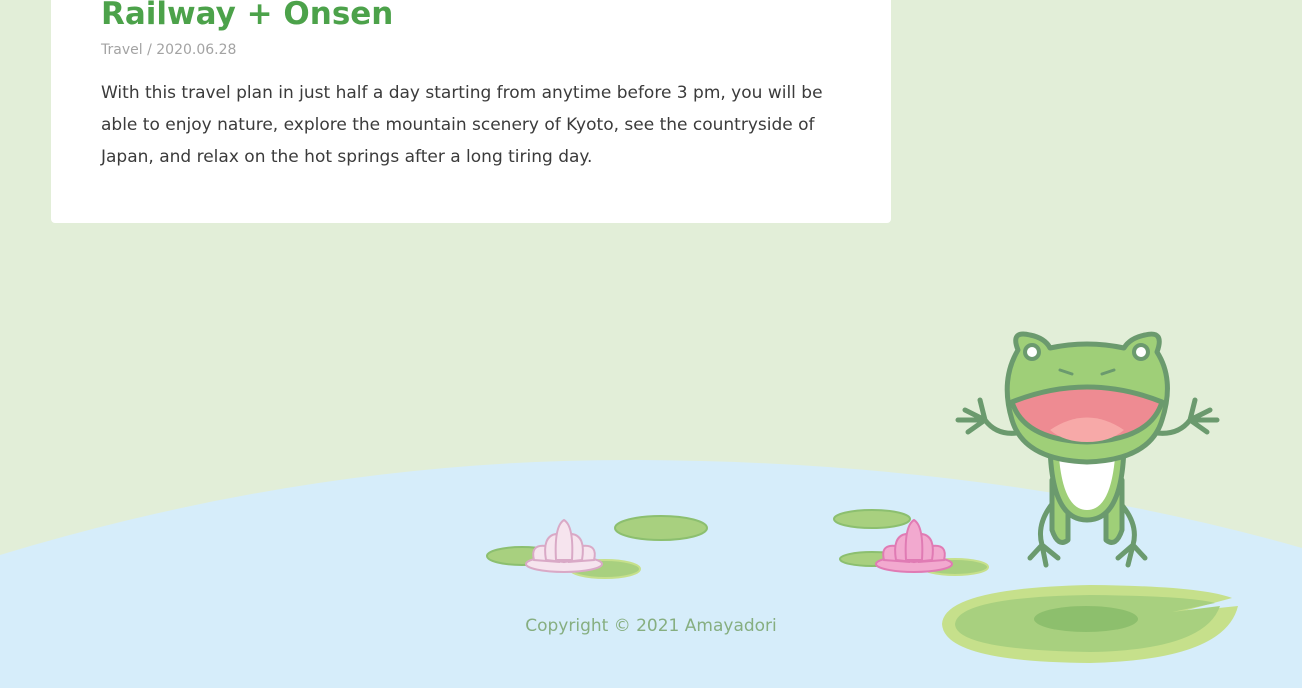 Image resolution: width=1302 pixels, height=688 pixels. What do you see at coordinates (247, 24) in the screenshot?
I see `post-title: Railway + Onsen` at bounding box center [247, 24].